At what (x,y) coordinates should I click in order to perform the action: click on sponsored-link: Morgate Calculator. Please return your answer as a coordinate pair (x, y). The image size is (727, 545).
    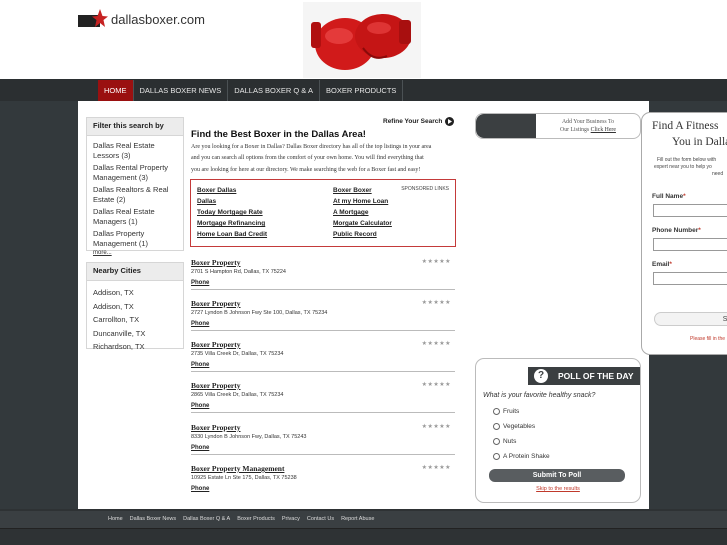
    Looking at the image, I should click on (362, 223).